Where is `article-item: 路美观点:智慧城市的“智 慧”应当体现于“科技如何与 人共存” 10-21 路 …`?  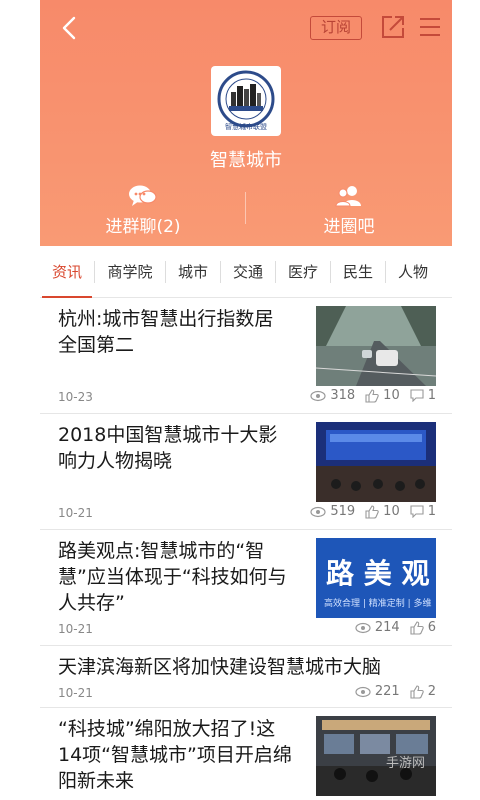
article-item: 路美观点:智慧城市的“智 慧”应当体现于“科技如何与 人共存” 10-21 路 … is located at coordinates (246, 588).